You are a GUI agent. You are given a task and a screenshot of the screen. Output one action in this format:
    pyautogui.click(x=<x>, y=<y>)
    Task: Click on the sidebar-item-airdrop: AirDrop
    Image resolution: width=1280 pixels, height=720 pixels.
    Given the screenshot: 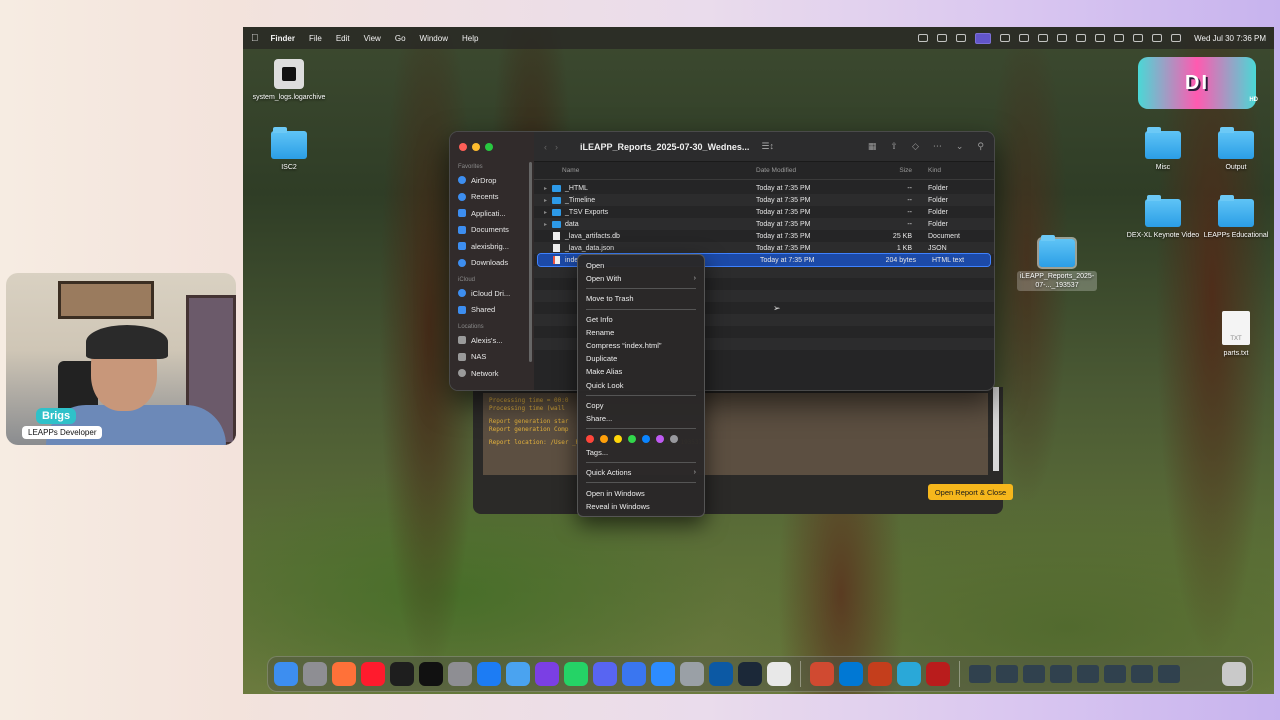 What is the action you would take?
    pyautogui.click(x=492, y=180)
    